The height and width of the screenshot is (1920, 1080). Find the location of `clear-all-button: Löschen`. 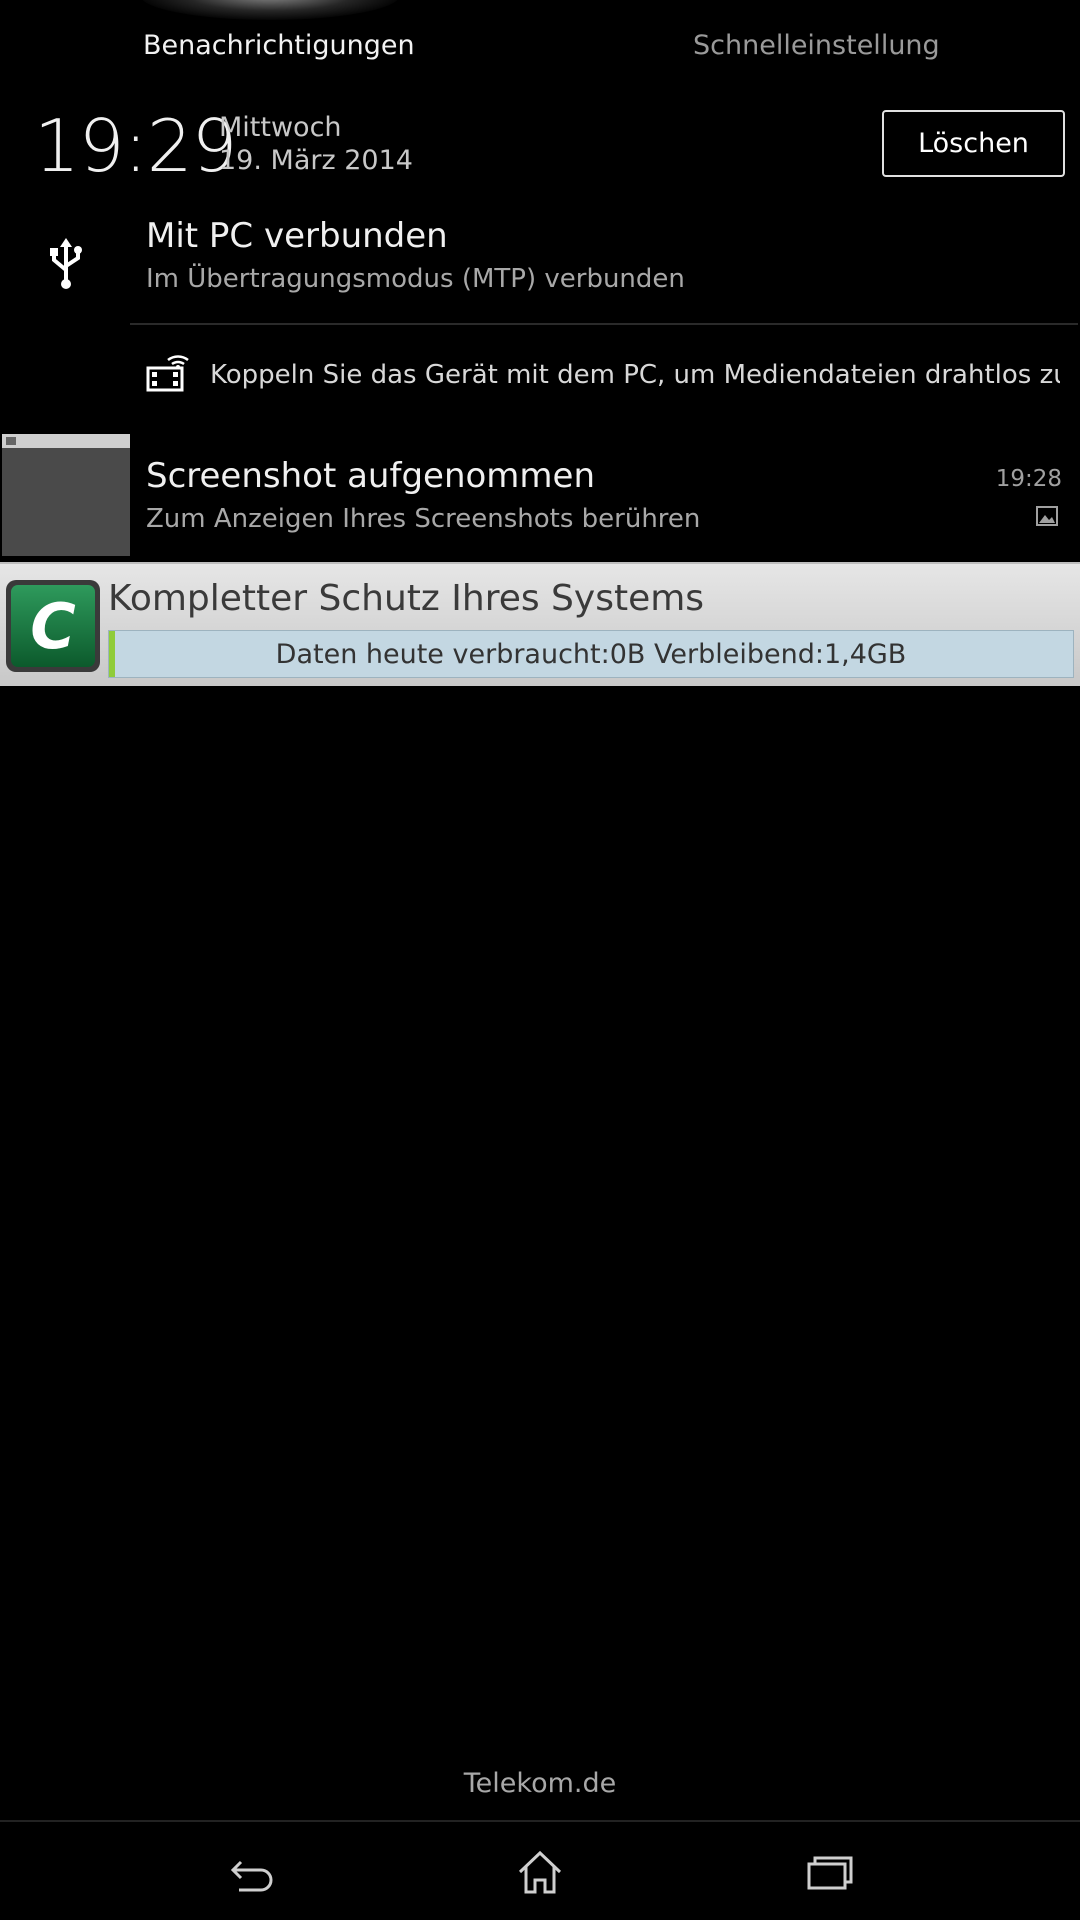

clear-all-button: Löschen is located at coordinates (973, 143).